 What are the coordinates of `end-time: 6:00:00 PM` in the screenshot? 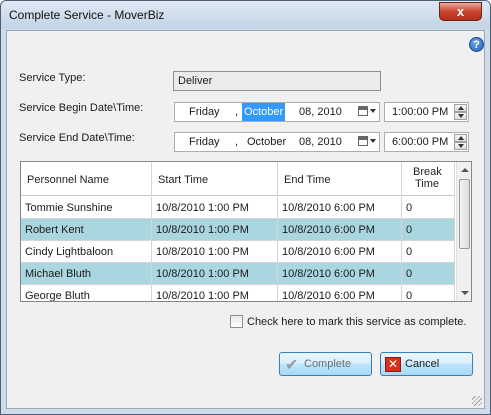 It's located at (420, 142).